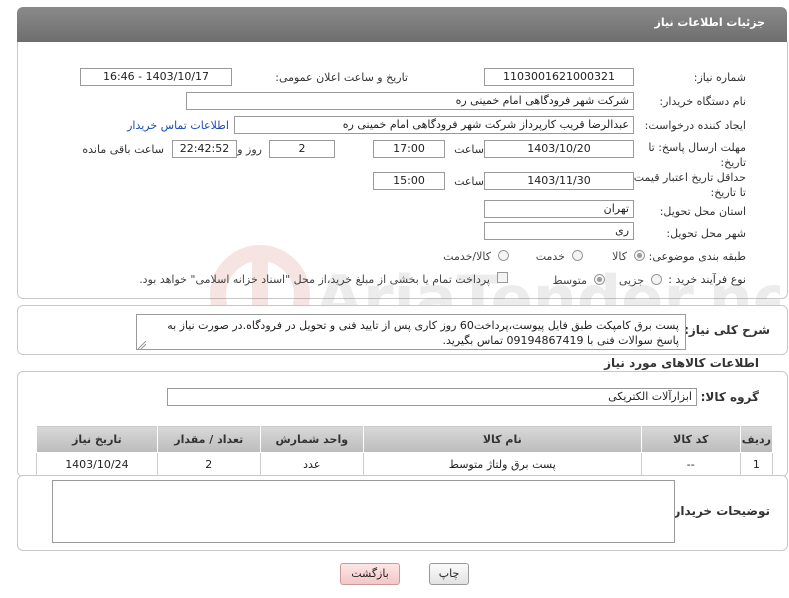 The image size is (789, 598). I want to click on cell-date: 1403/10/24, so click(97, 464).